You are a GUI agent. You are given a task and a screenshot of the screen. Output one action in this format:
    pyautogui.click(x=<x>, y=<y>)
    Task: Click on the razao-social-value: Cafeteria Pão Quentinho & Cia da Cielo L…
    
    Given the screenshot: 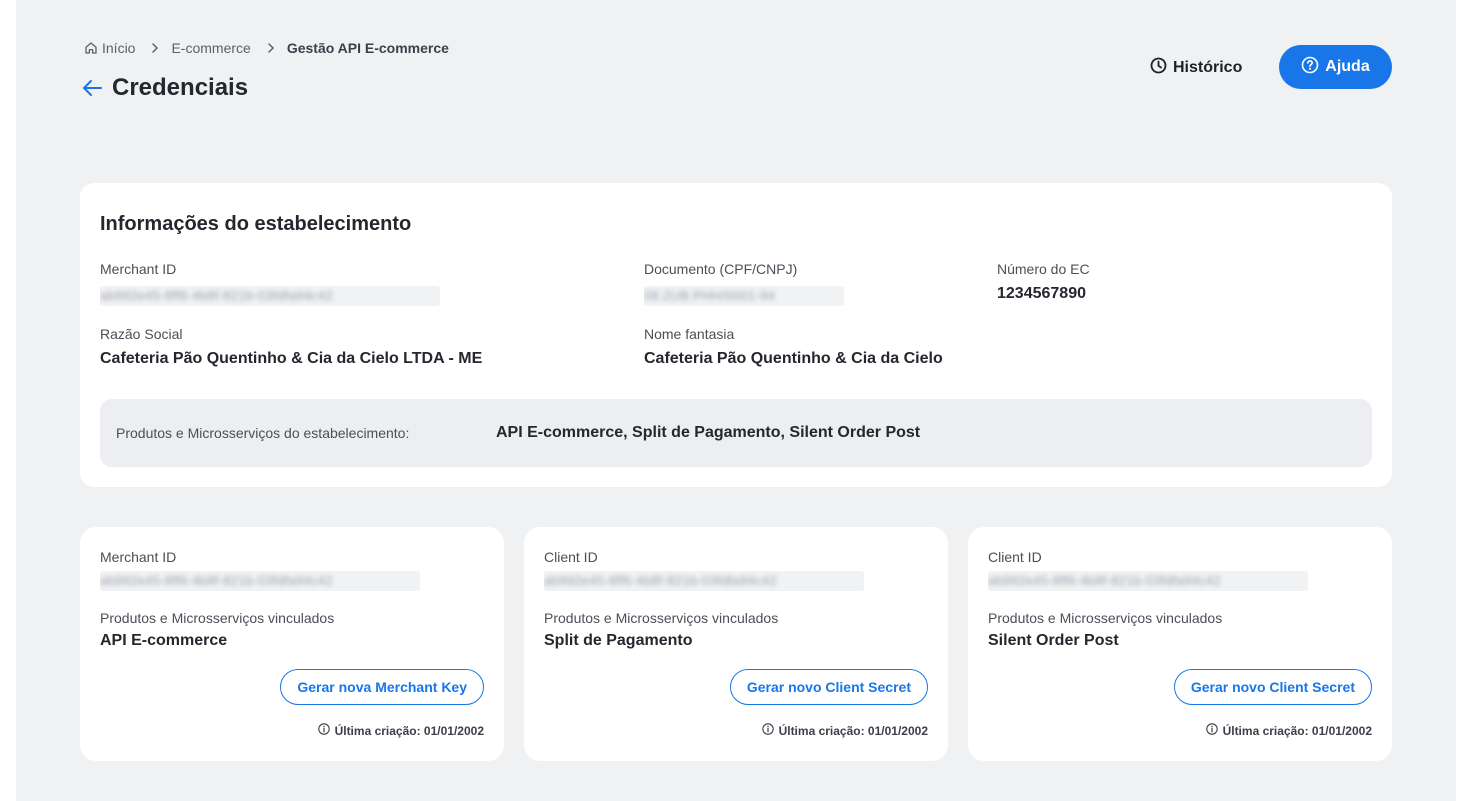 What is the action you would take?
    pyautogui.click(x=291, y=358)
    